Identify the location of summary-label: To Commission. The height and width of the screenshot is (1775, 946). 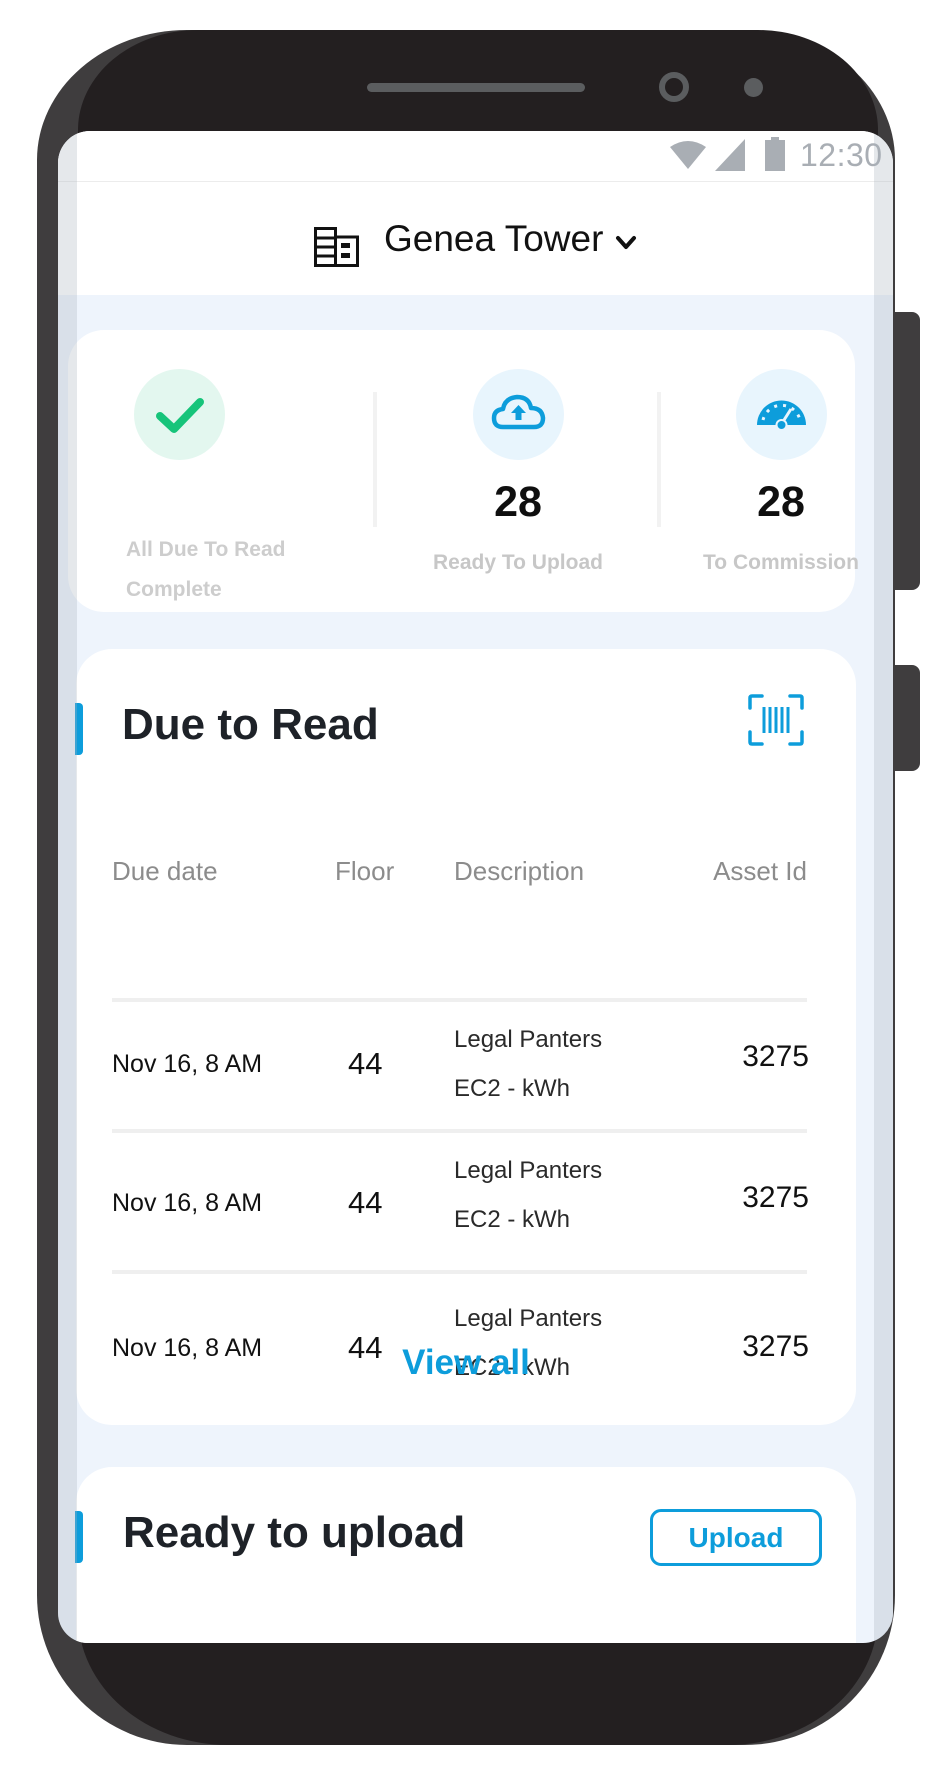
(781, 562).